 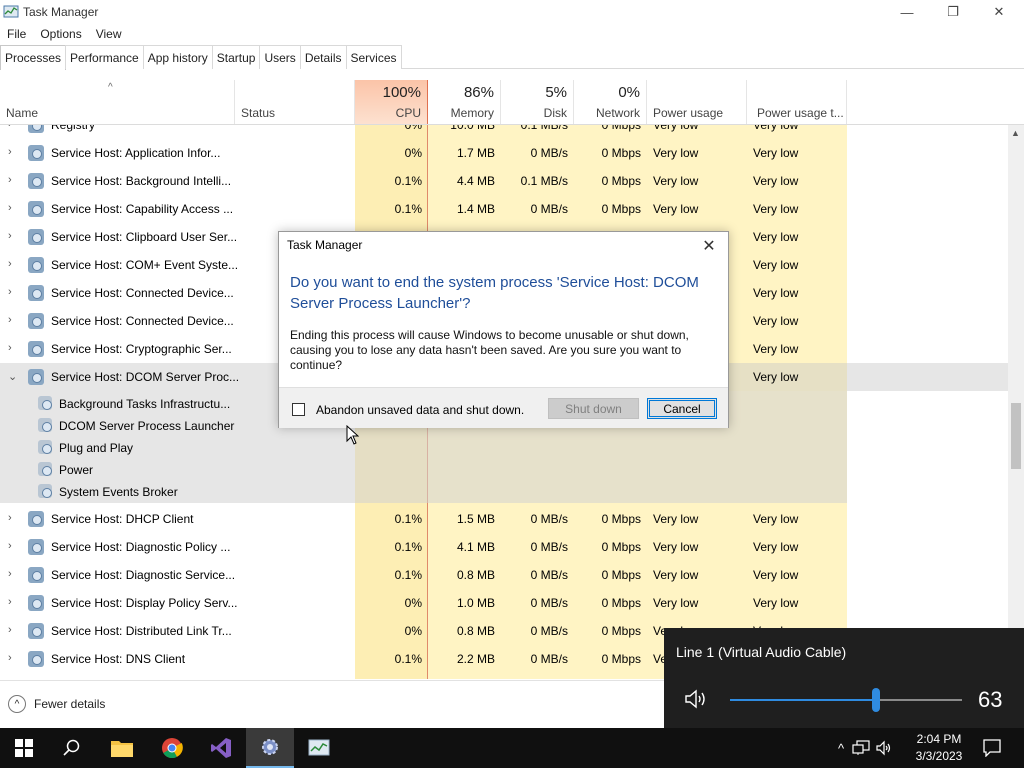 What do you see at coordinates (391, 102) in the screenshot?
I see `column-cpu: 100% CPU` at bounding box center [391, 102].